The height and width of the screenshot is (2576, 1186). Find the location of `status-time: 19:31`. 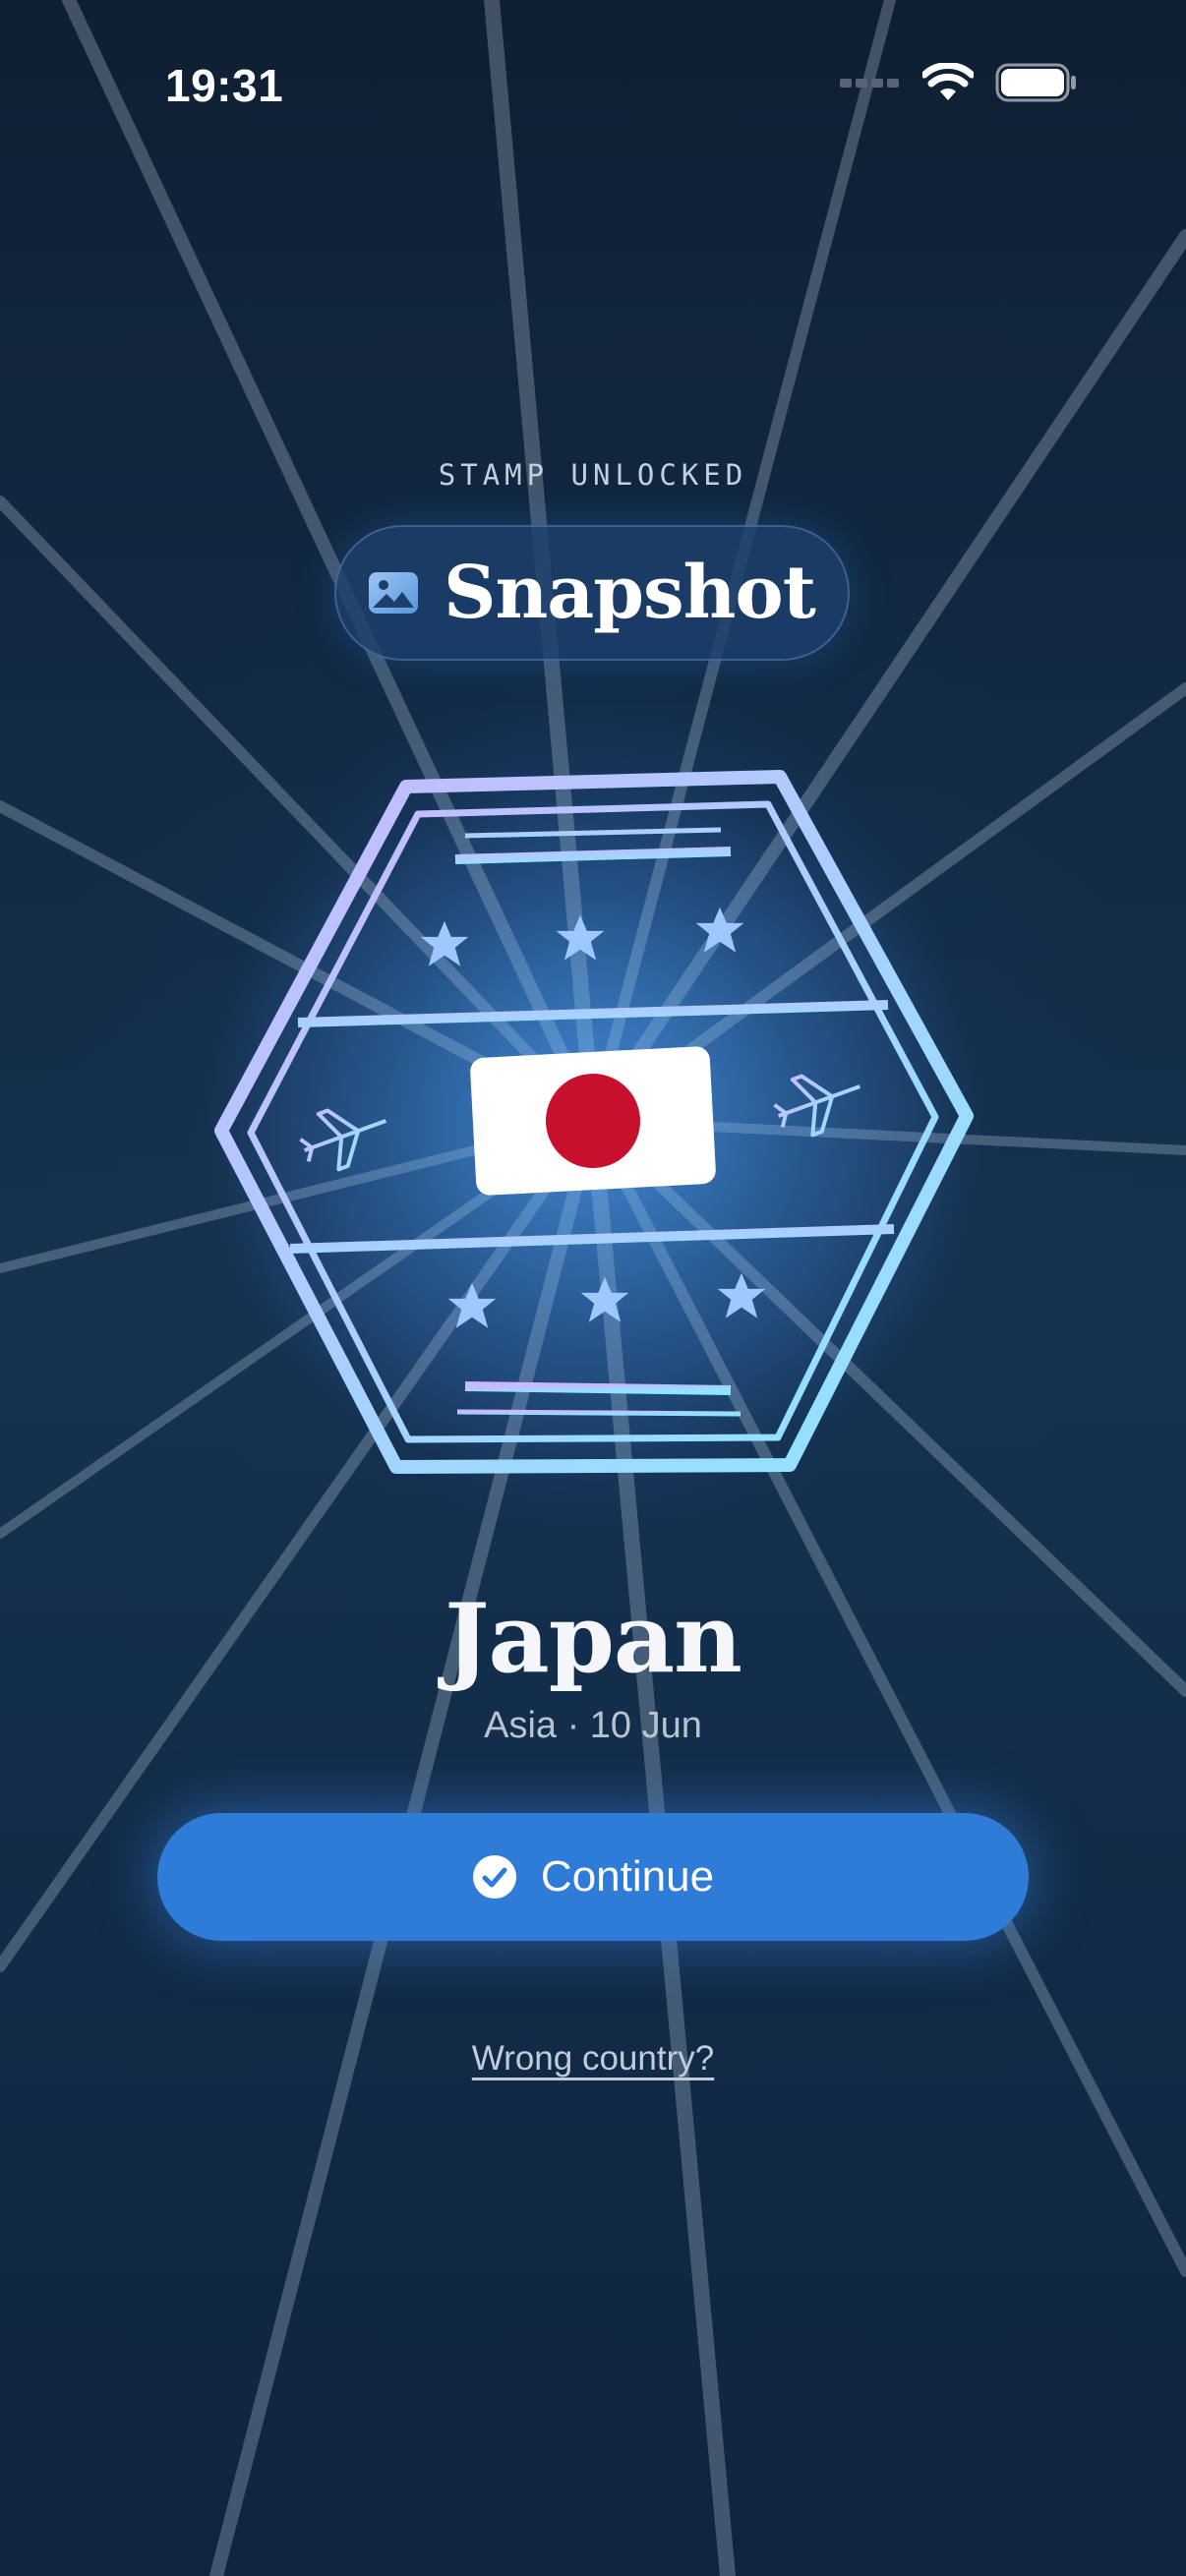

status-time: 19:31 is located at coordinates (224, 85).